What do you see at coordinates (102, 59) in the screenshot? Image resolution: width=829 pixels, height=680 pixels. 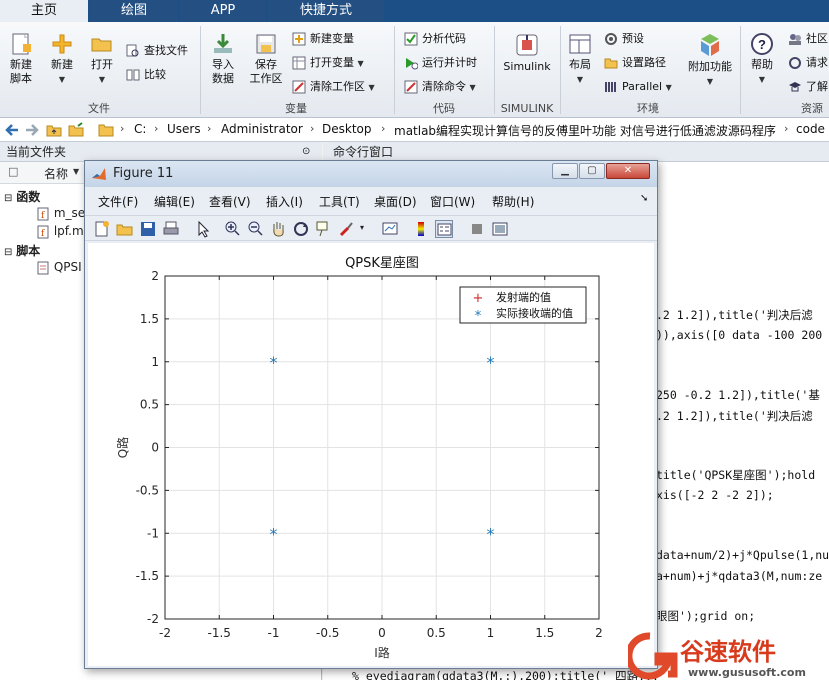 I see `open-button: 打开 ▼` at bounding box center [102, 59].